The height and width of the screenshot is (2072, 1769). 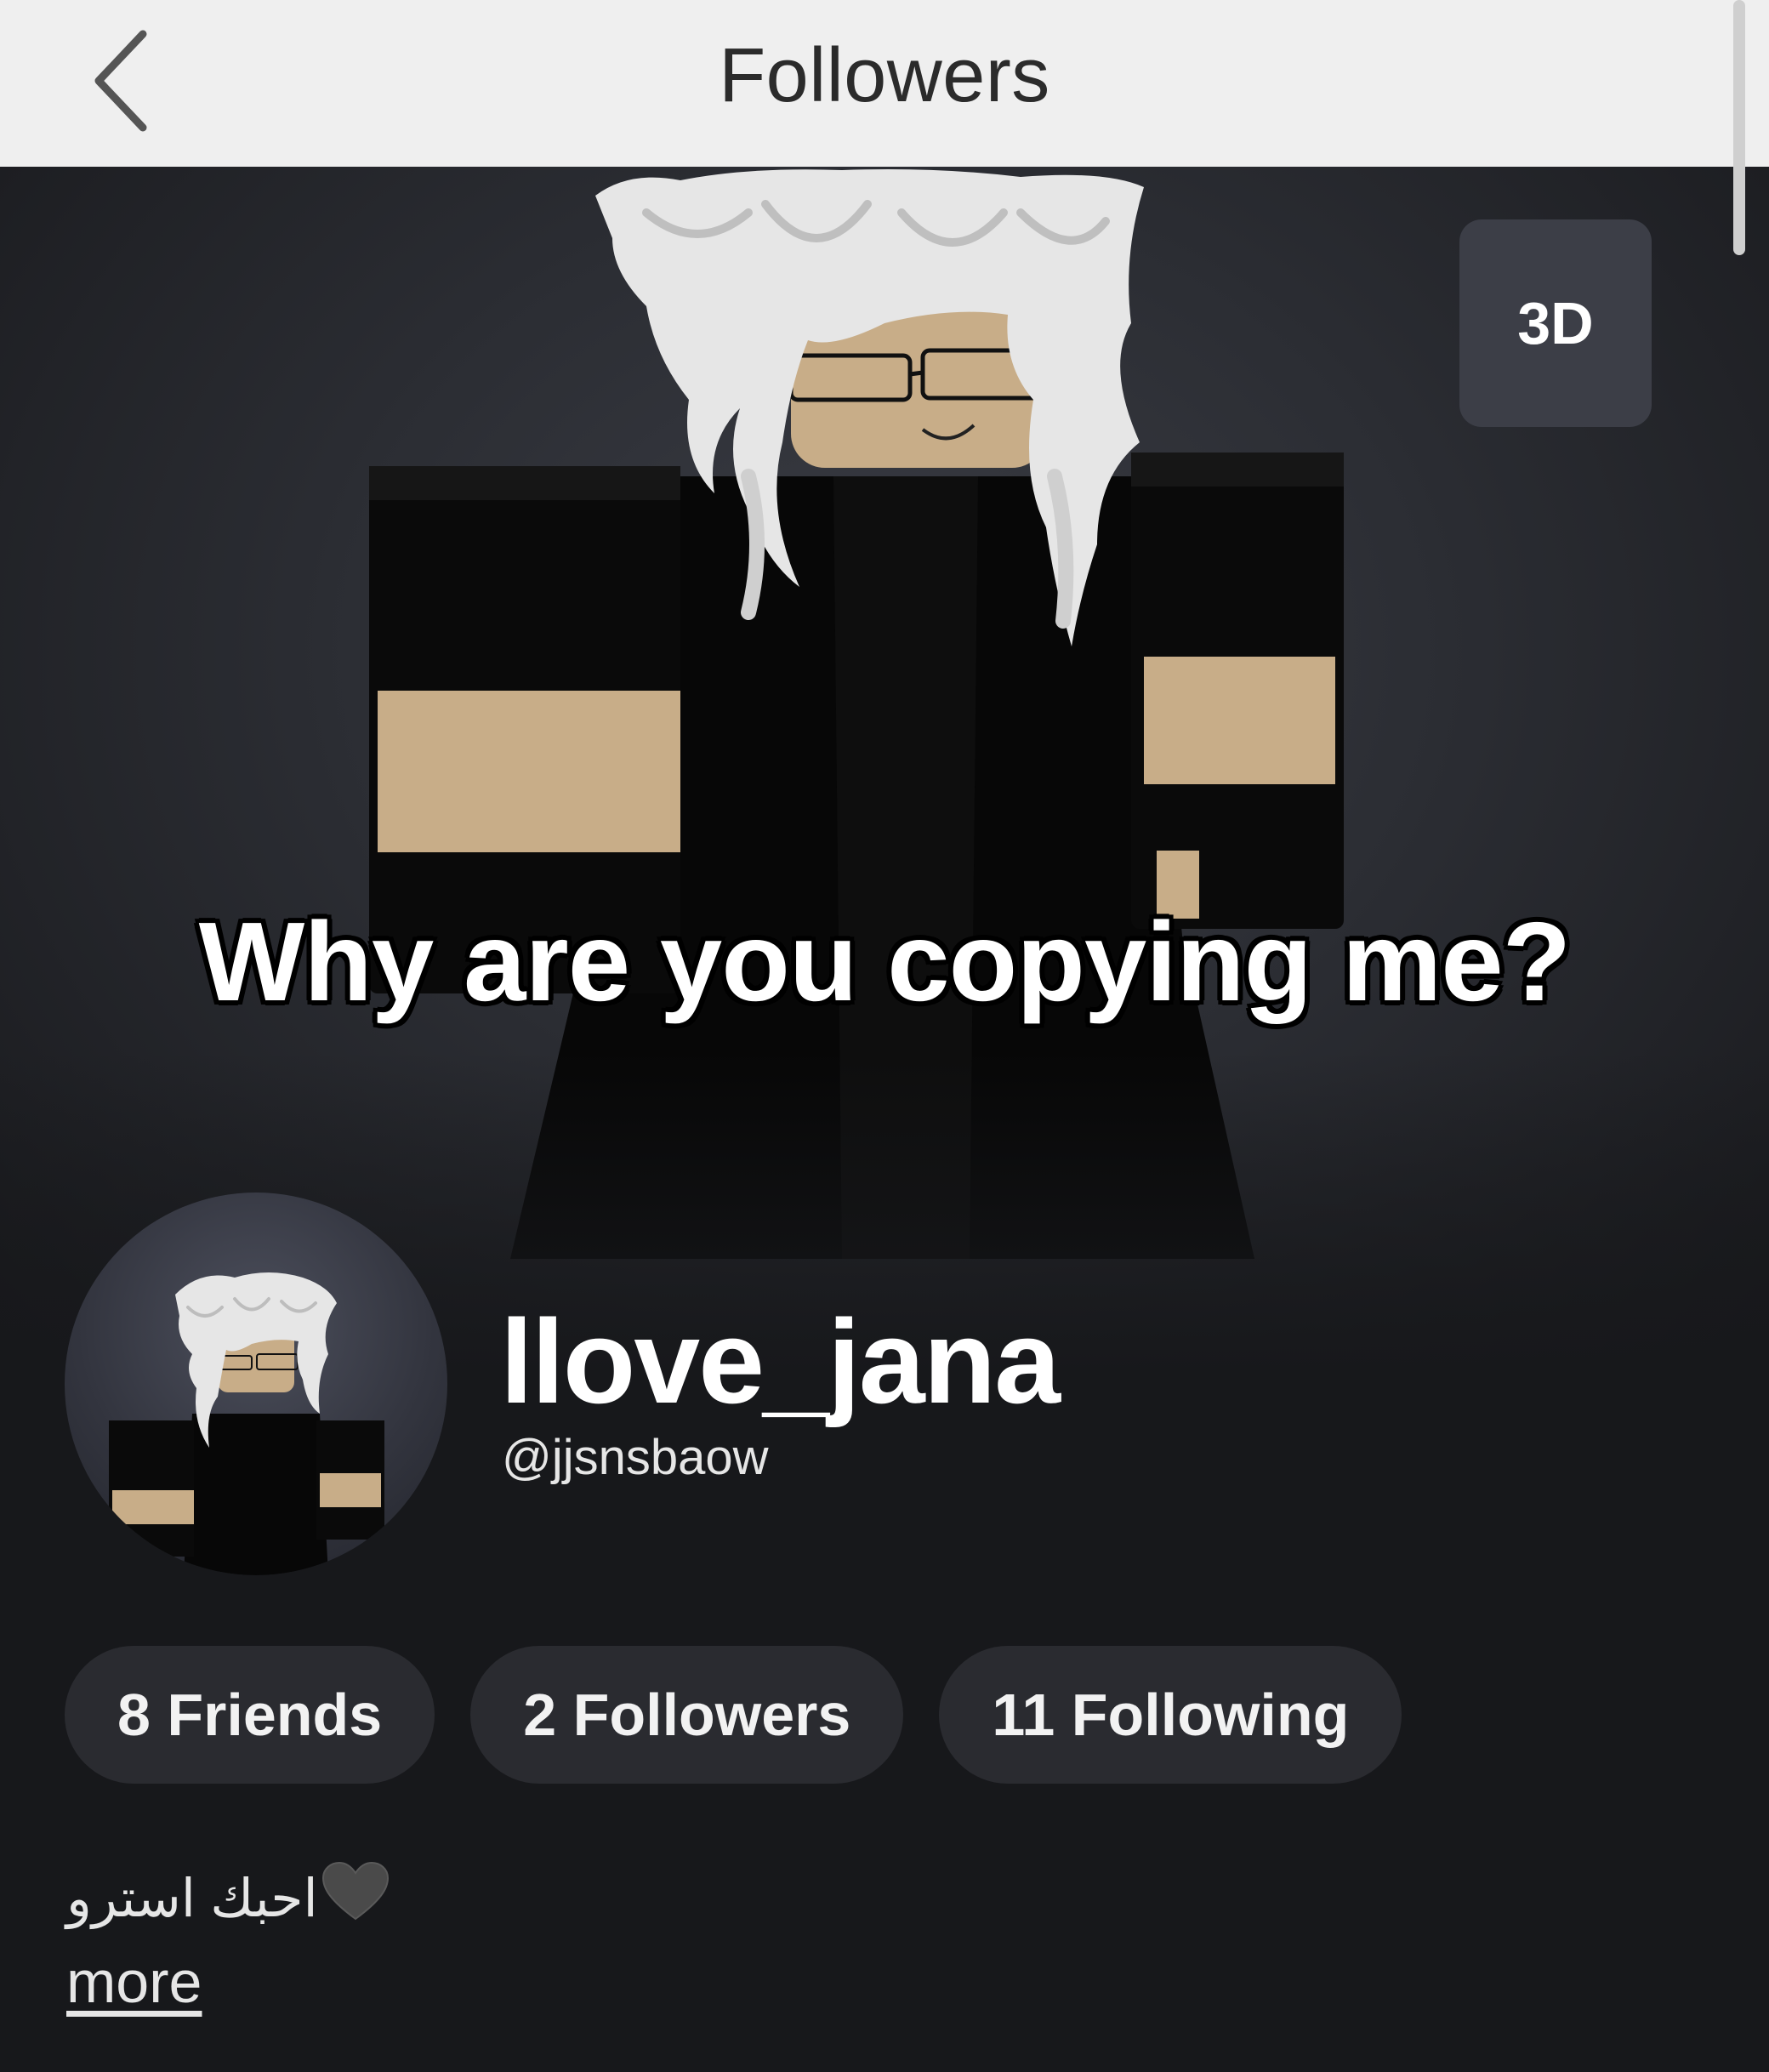 I want to click on profile-avatar, so click(x=256, y=1384).